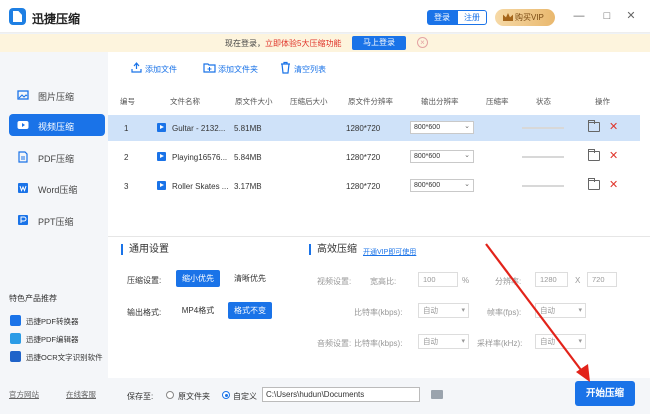 The image size is (650, 414). What do you see at coordinates (140, 396) in the screenshot?
I see `save-to-label: 保存至:` at bounding box center [140, 396].